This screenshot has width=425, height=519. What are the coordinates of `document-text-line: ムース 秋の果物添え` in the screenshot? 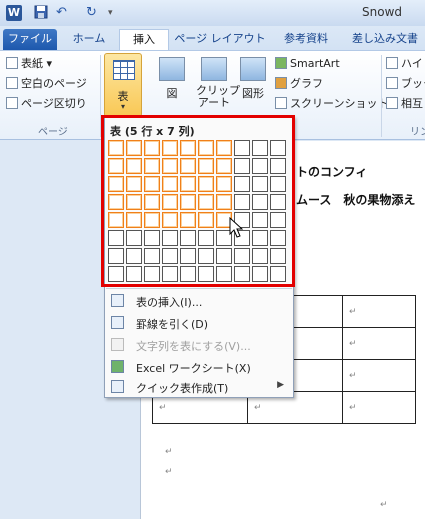 It's located at (356, 200).